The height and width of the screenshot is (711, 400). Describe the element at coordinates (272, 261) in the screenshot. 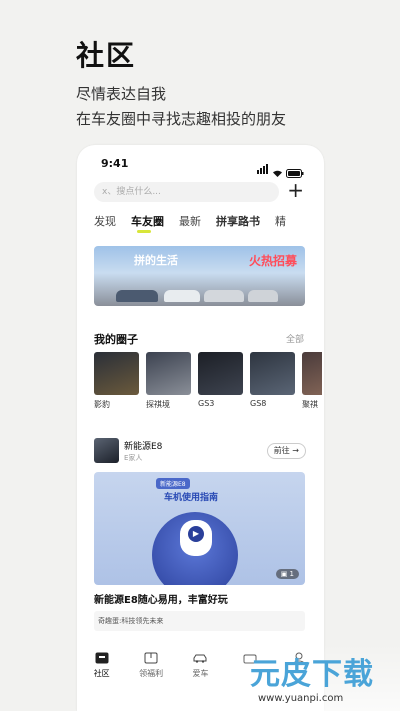

I see `banner-recruit: 火热招募` at that location.